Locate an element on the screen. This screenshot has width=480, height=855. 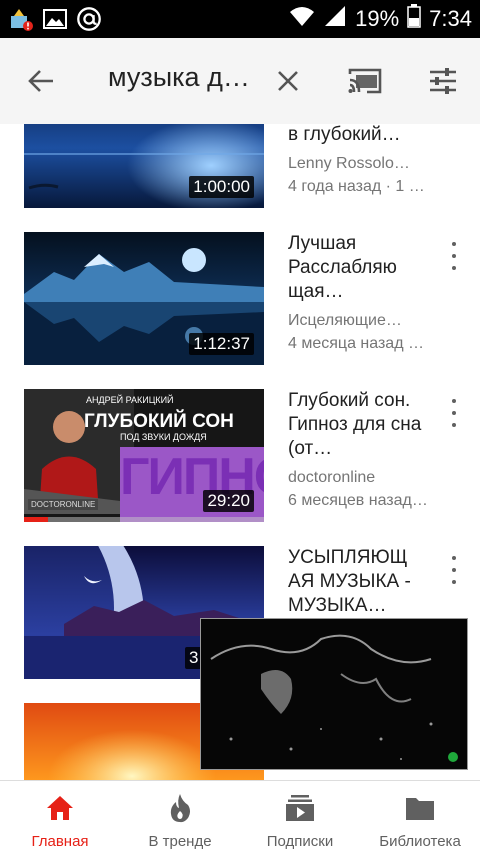
trending-flame-icon is located at coordinates (180, 808).